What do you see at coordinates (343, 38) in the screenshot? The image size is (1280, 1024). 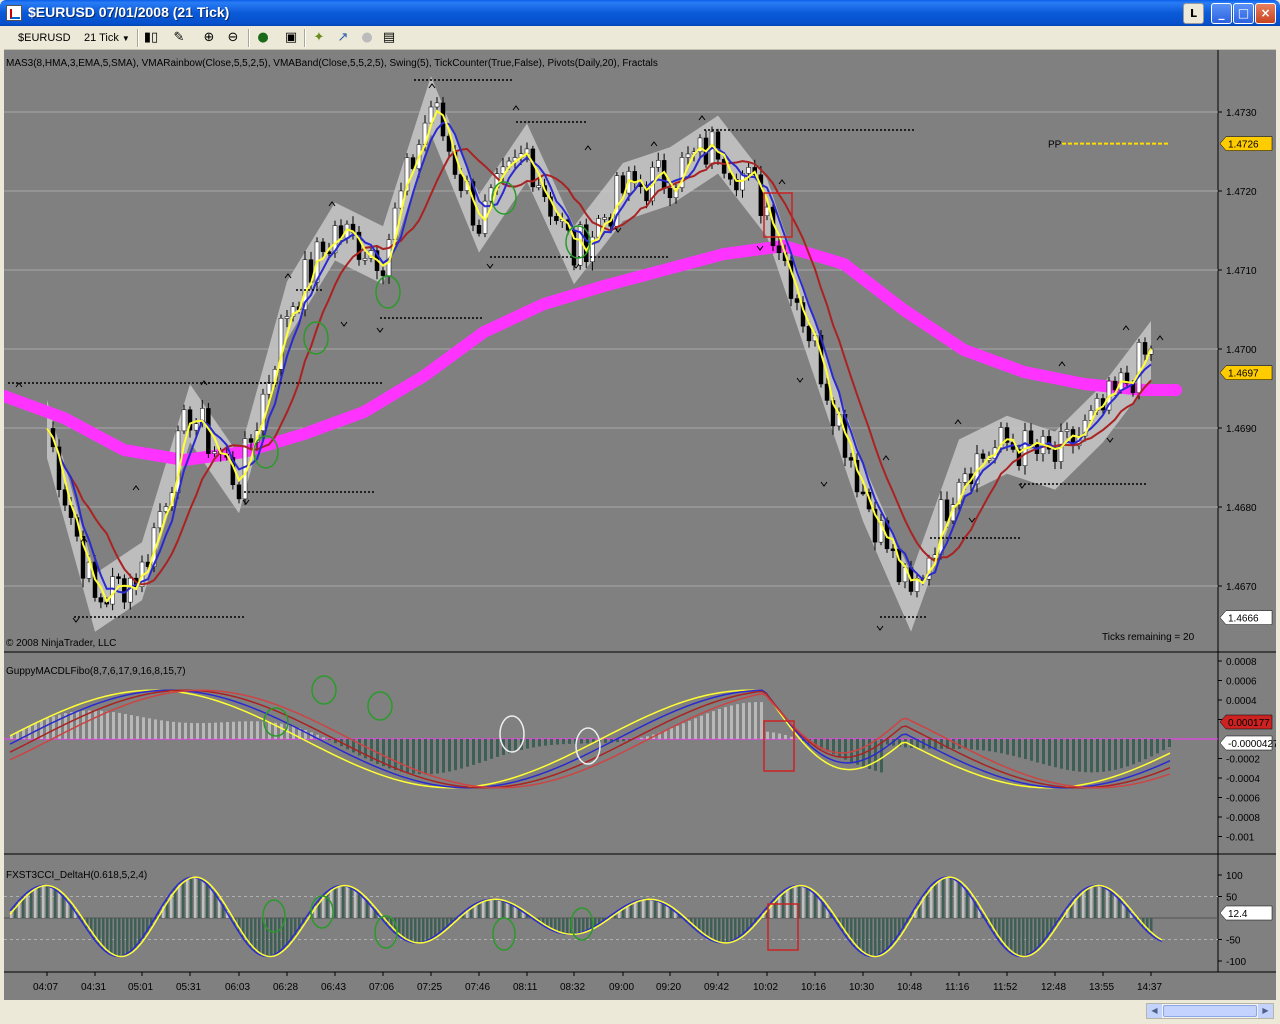 I see `indicator-icon: ↗` at bounding box center [343, 38].